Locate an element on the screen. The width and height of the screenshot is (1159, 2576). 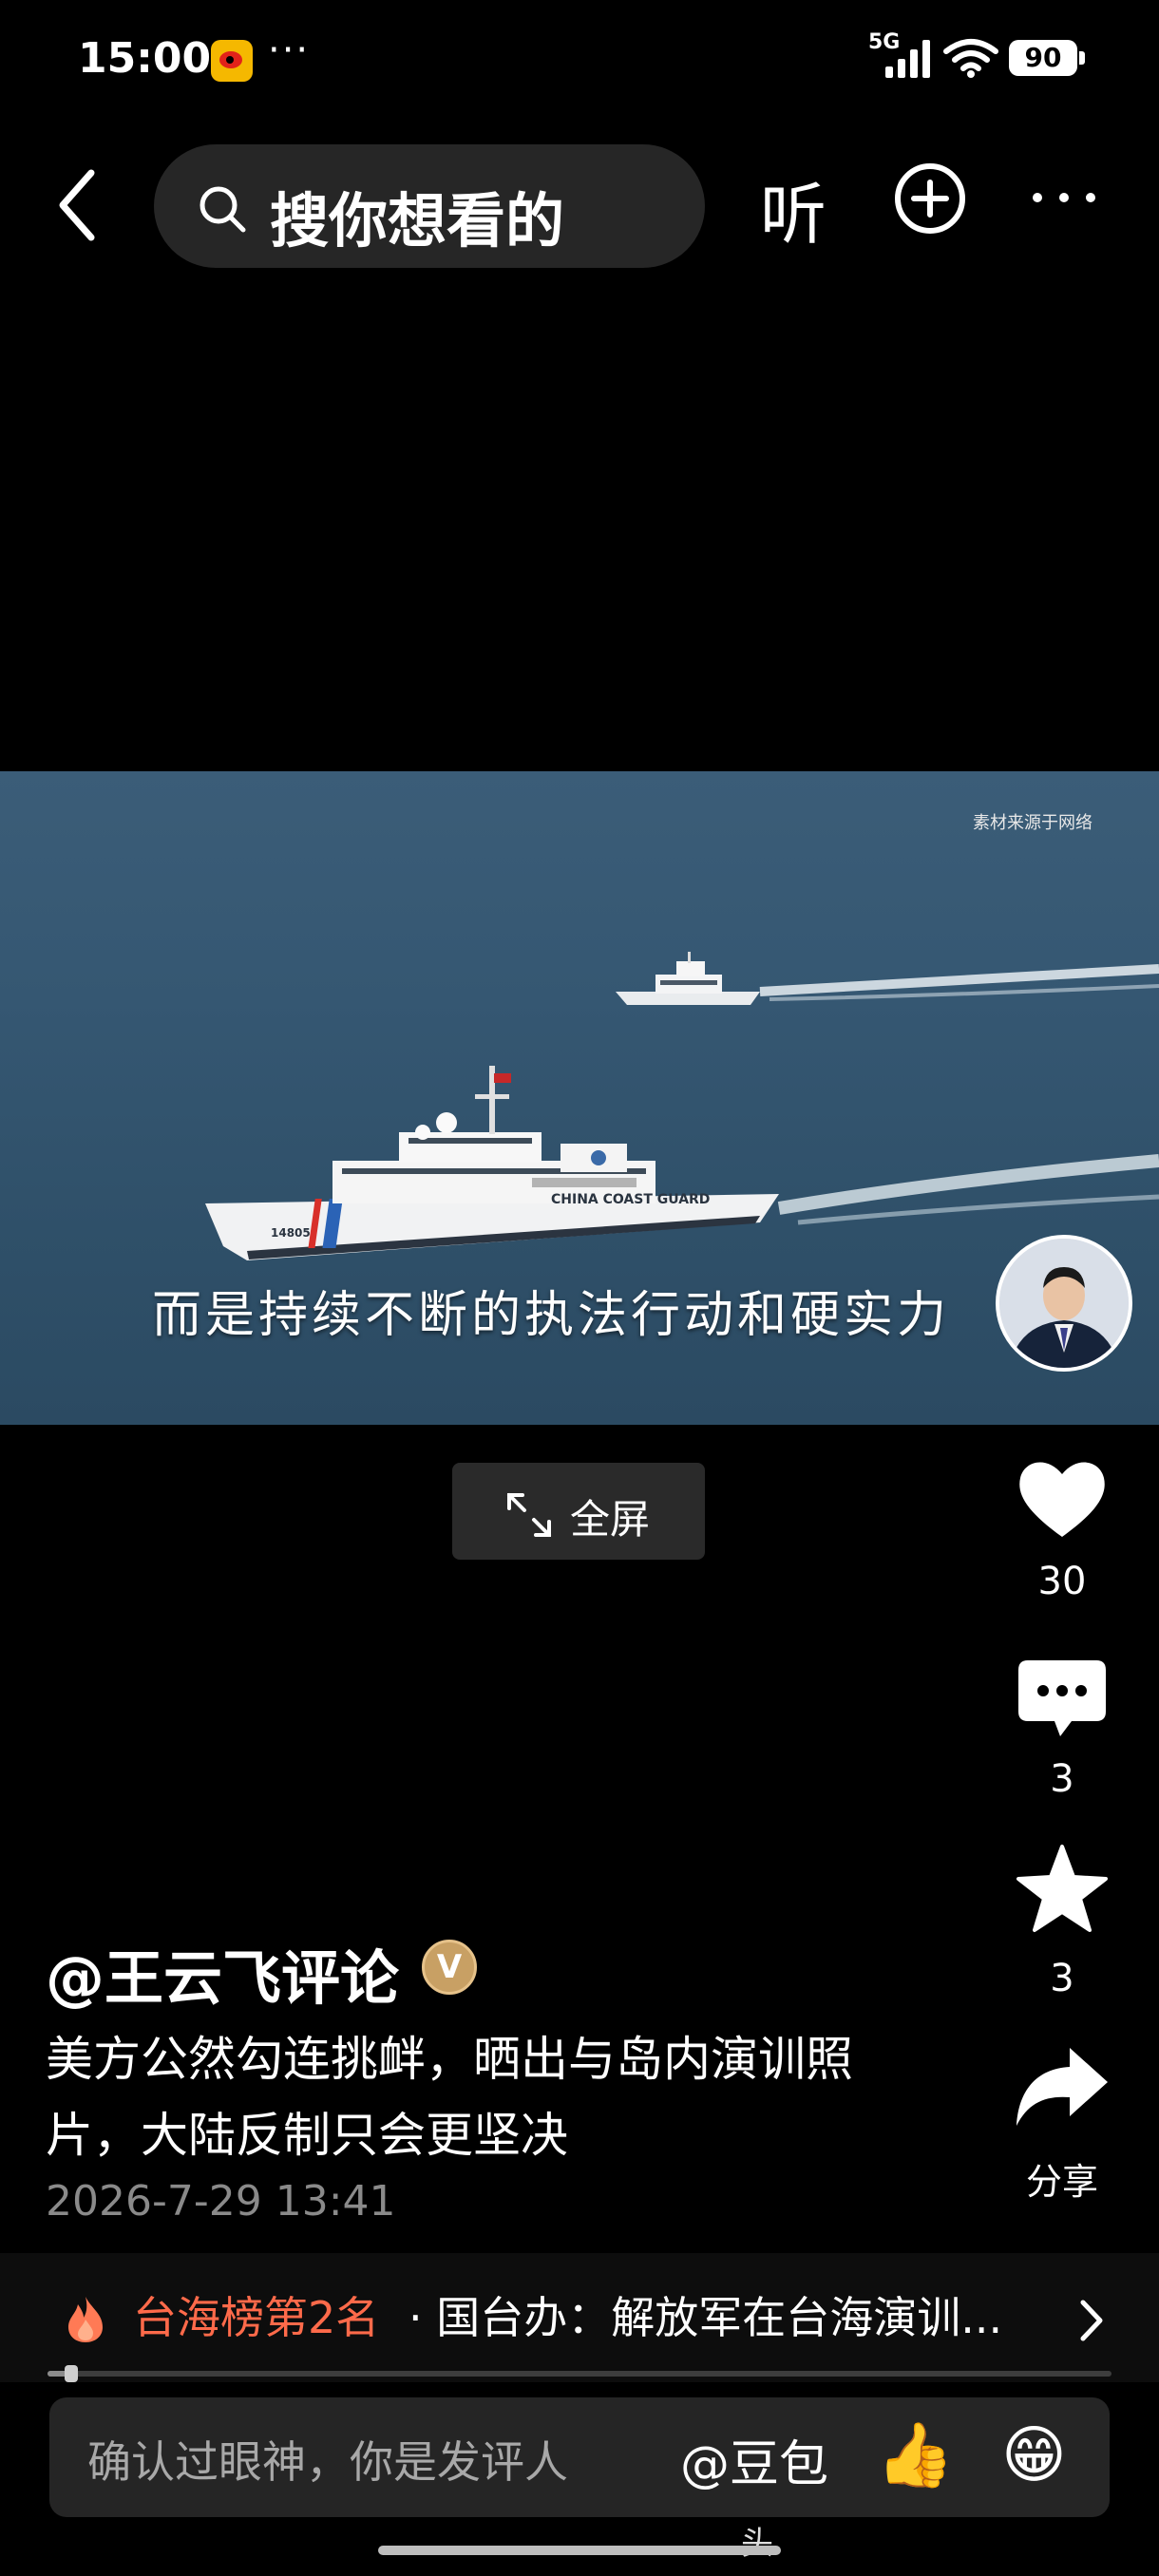
patrol-boat is located at coordinates (688, 978).